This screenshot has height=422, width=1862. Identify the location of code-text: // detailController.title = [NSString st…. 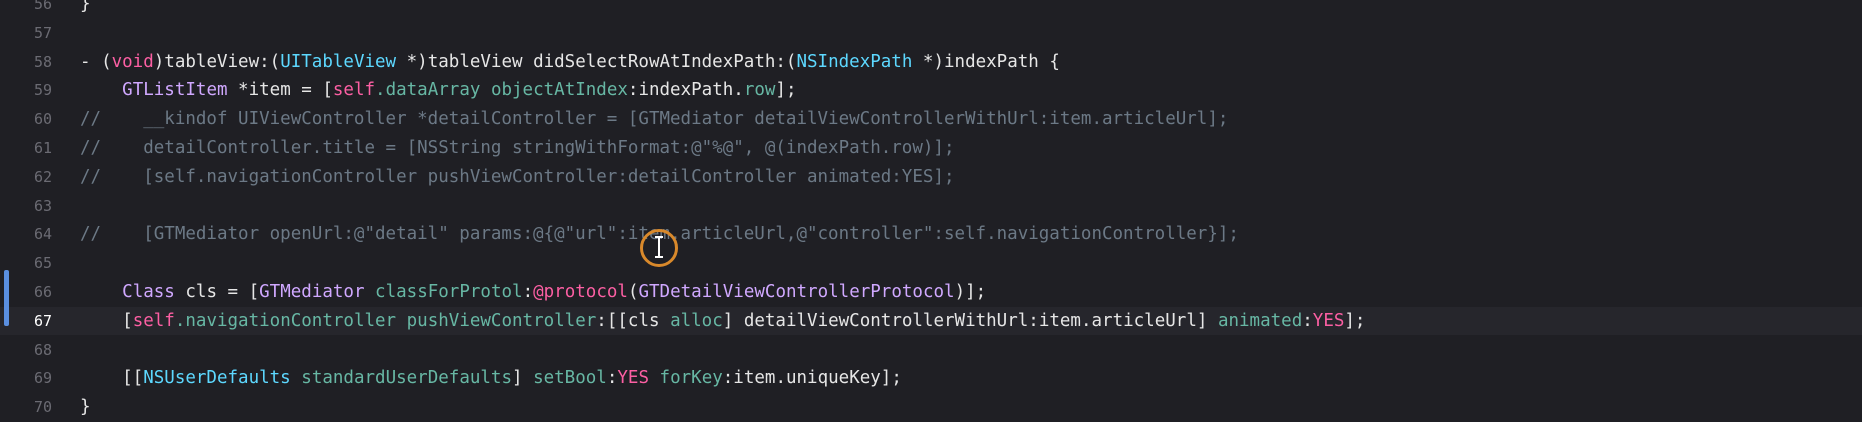
(517, 148).